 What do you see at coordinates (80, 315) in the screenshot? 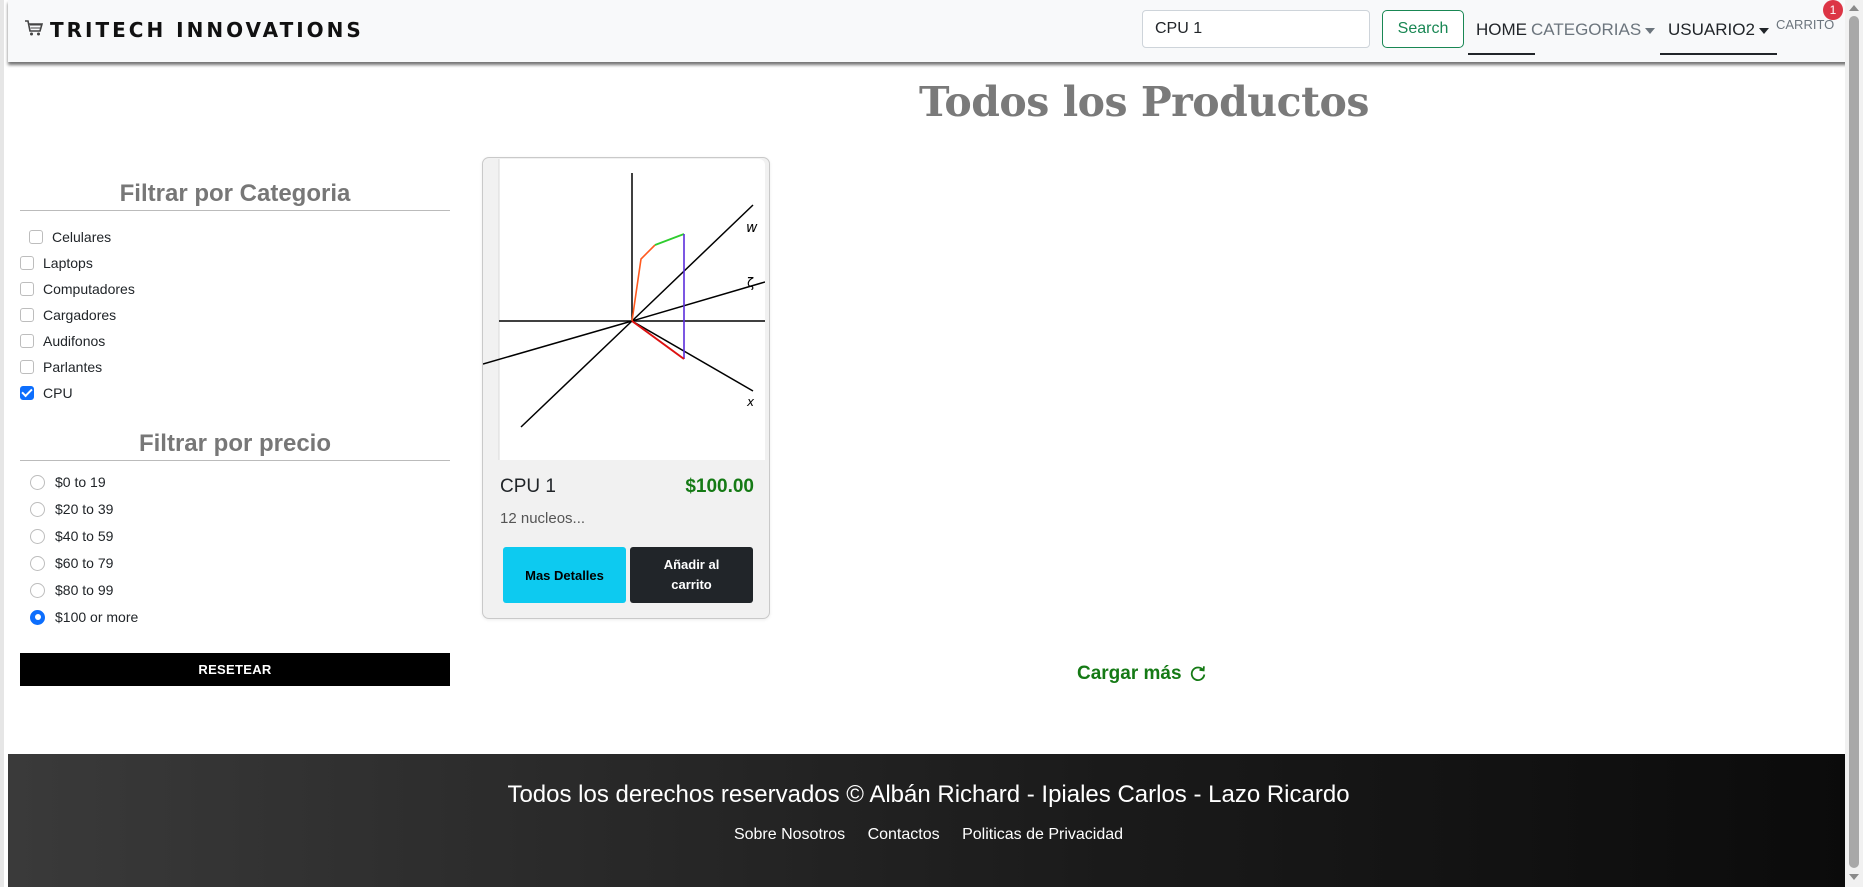
I see `category-label: Cargadores` at bounding box center [80, 315].